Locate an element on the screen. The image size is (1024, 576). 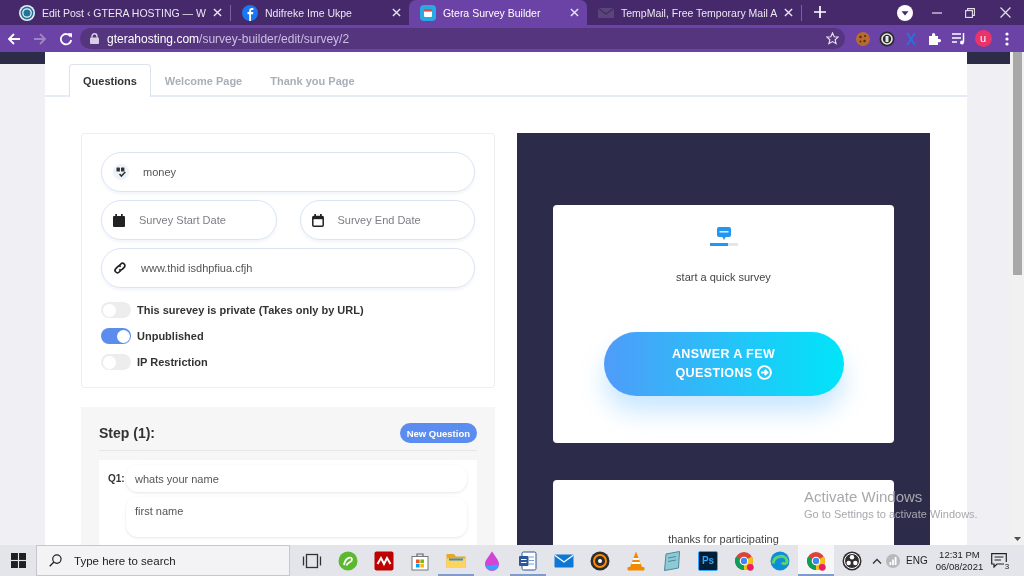
scroll-down-arrow-icon is located at coordinates (1017, 539).